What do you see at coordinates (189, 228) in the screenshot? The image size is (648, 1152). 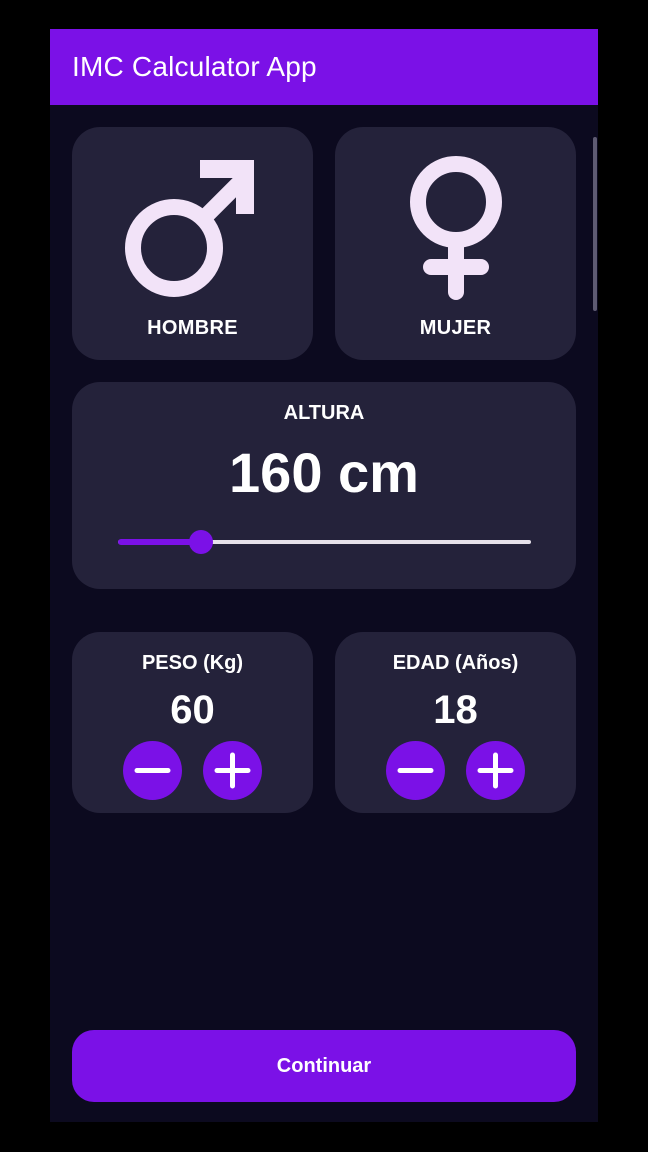 I see `male-symbol-icon` at bounding box center [189, 228].